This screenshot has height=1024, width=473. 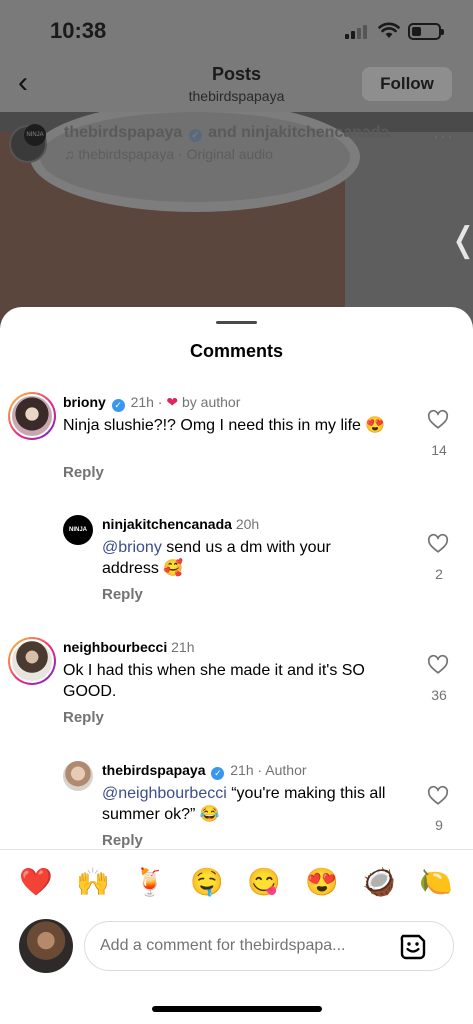 What do you see at coordinates (407, 84) in the screenshot?
I see `follow-button: Follow` at bounding box center [407, 84].